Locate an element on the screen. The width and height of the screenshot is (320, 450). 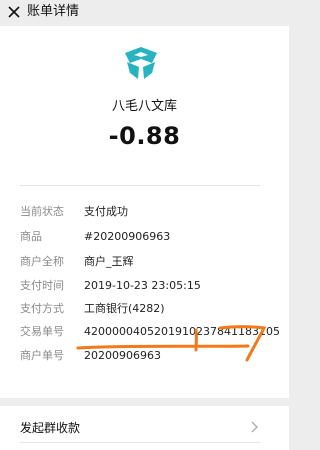
detail-row-payment-method: 支付方式 工商银行(4282) is located at coordinates (144, 313).